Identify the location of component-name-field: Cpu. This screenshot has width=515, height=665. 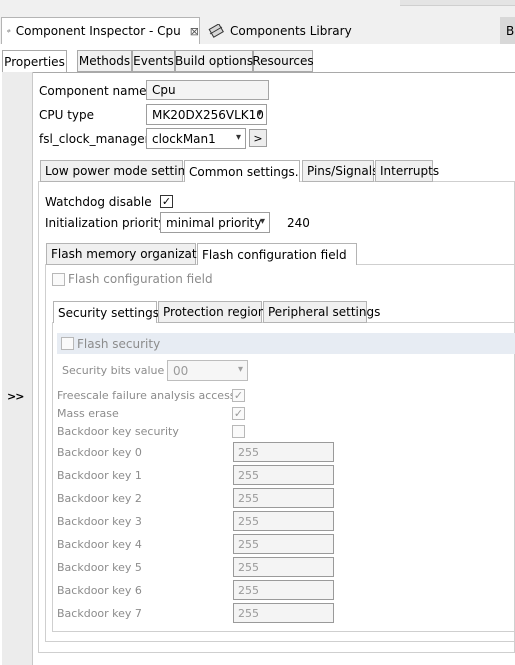
(207, 90).